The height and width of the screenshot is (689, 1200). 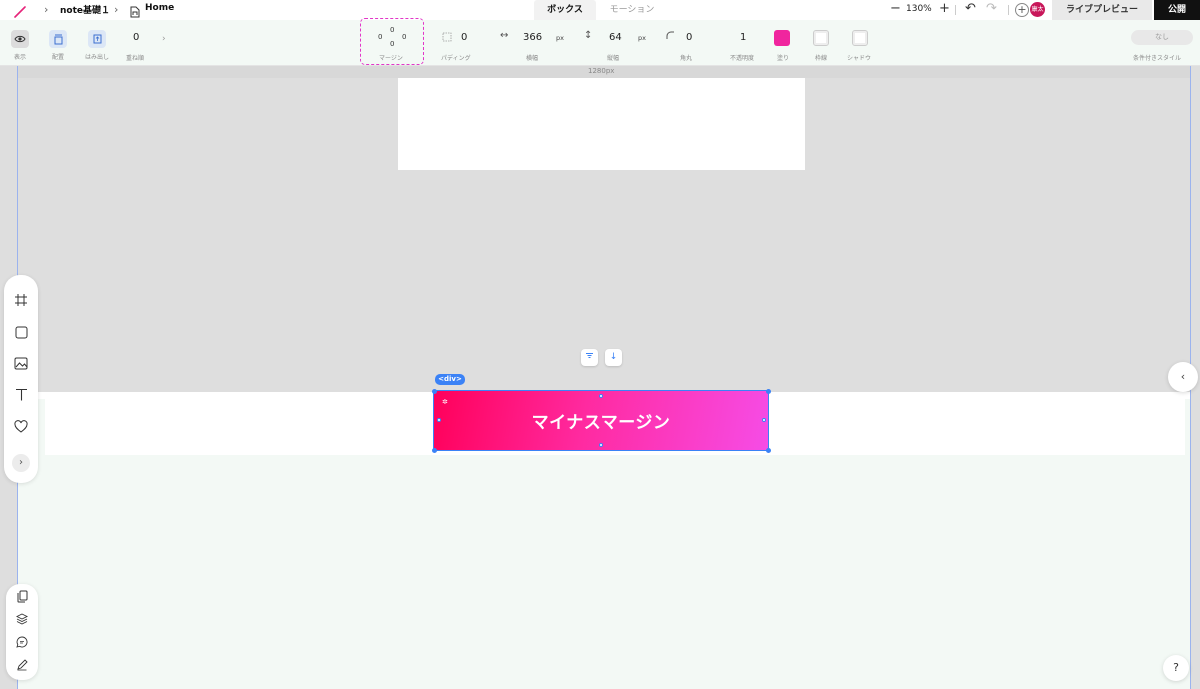 I want to click on radius-input: 0, so click(x=689, y=37).